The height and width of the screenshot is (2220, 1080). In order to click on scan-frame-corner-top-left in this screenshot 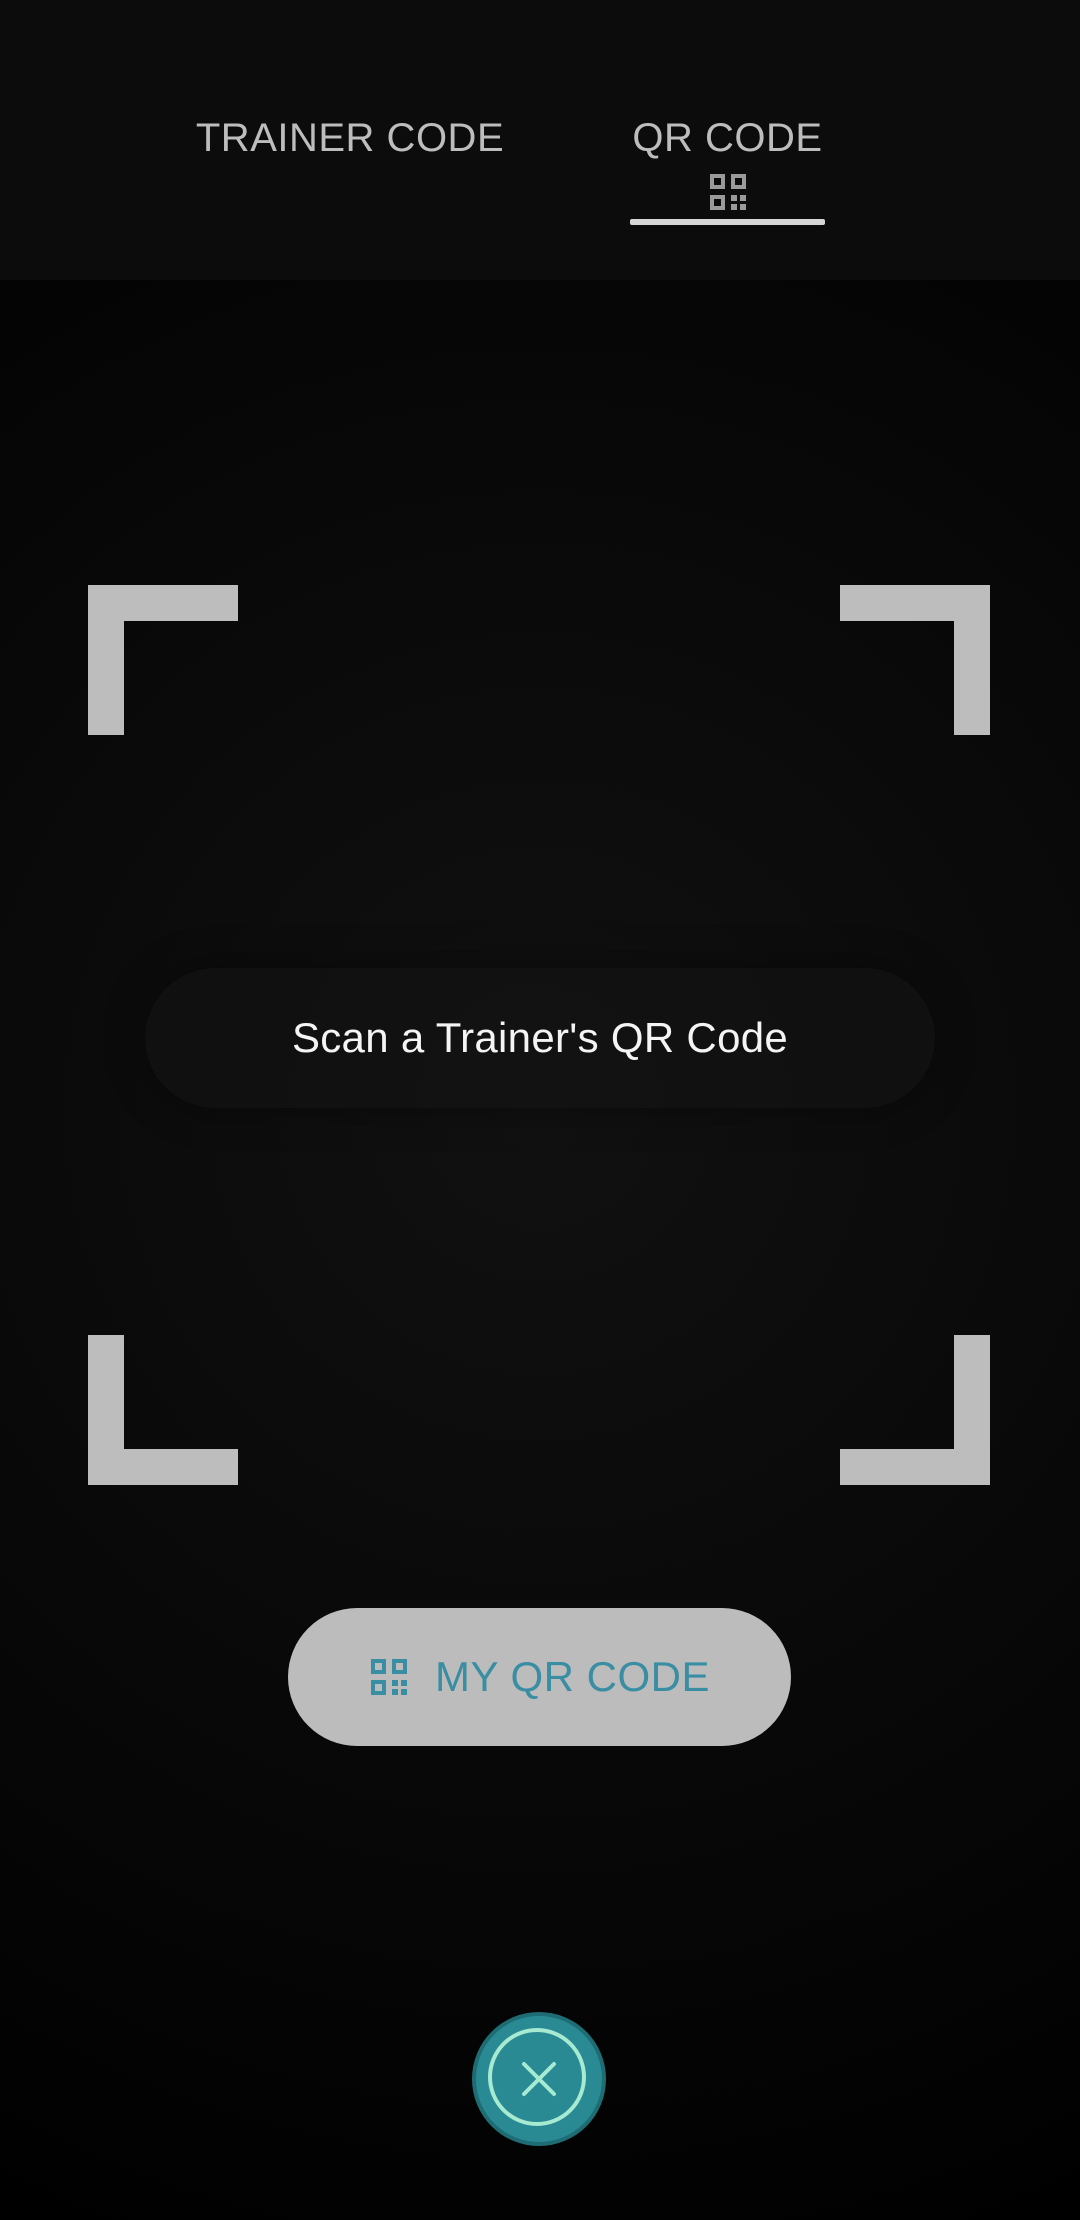, I will do `click(163, 660)`.